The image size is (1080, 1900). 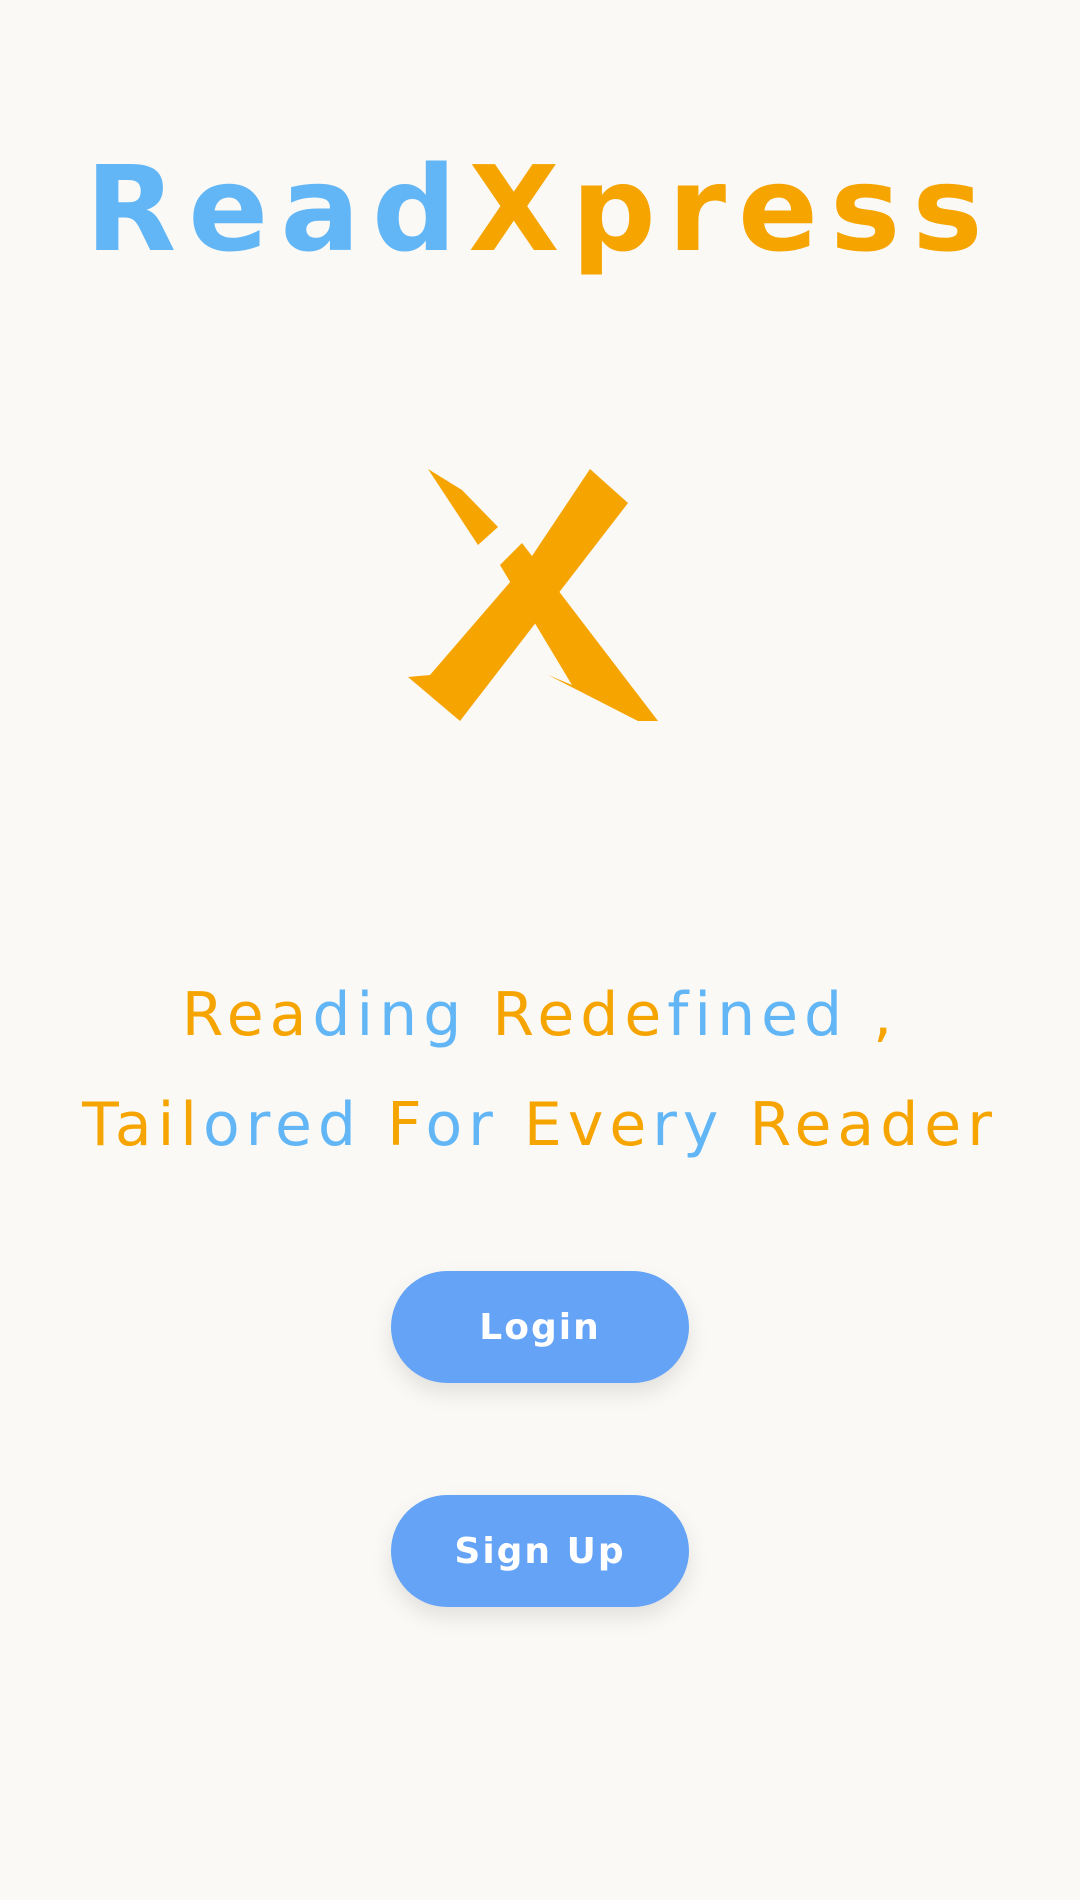 What do you see at coordinates (540, 1125) in the screenshot?
I see `tagline-line-2: Tailored For Every Reader` at bounding box center [540, 1125].